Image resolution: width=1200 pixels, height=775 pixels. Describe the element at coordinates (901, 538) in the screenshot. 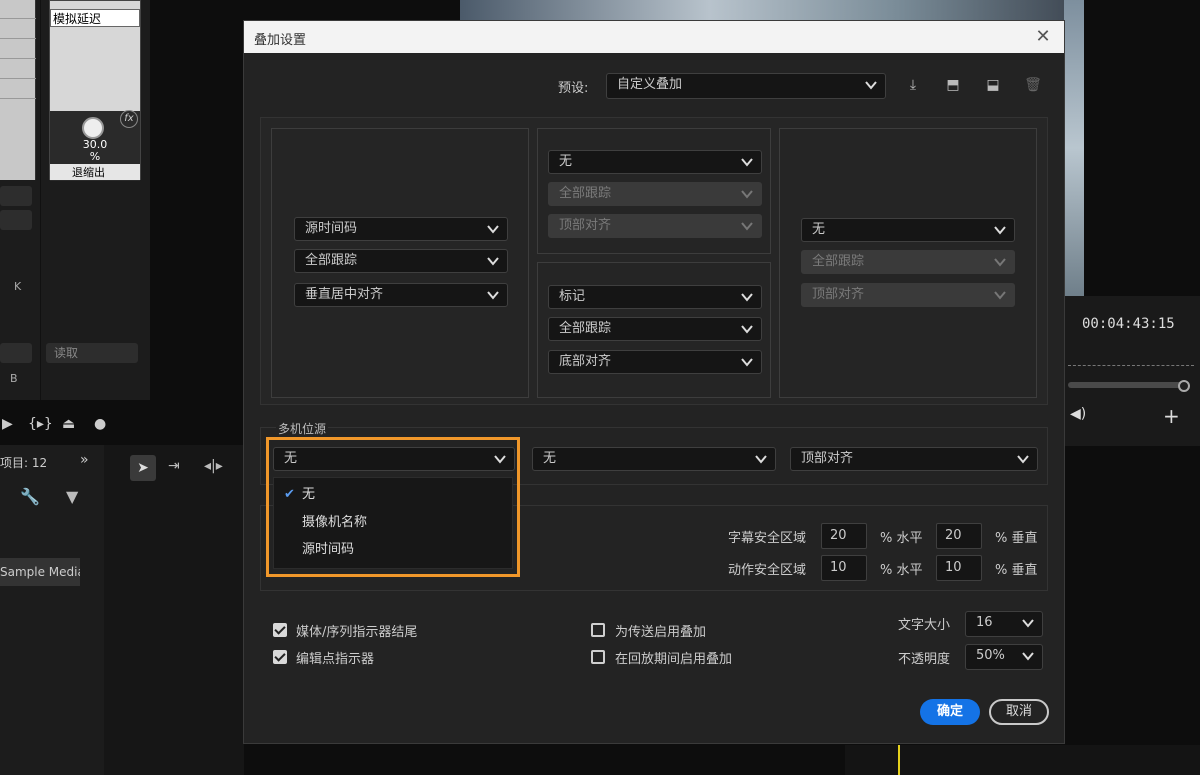

I see `title-safe-h-unit: % 水平` at that location.